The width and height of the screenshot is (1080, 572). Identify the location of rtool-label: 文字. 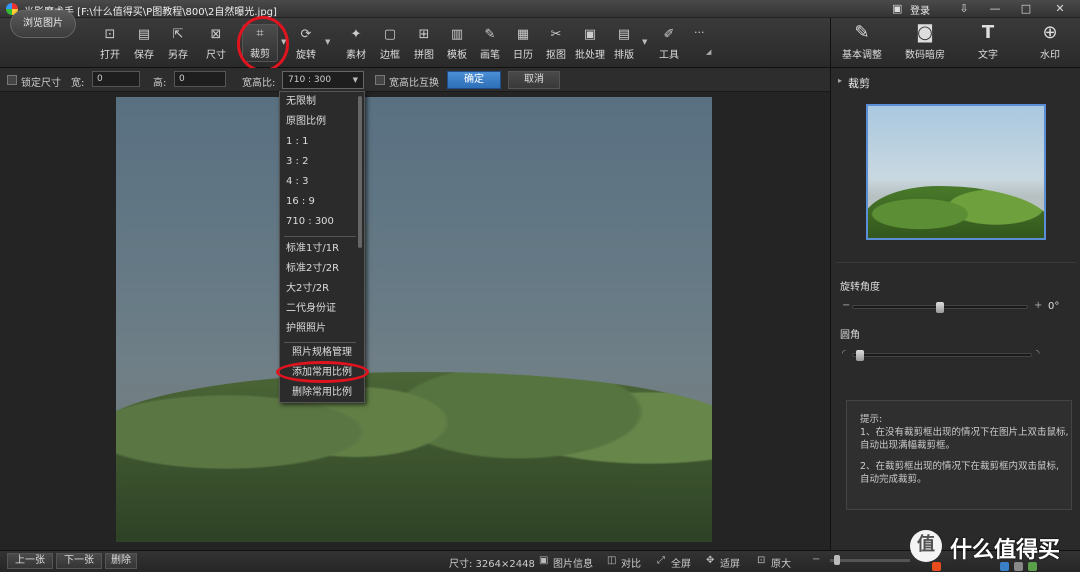
(988, 55).